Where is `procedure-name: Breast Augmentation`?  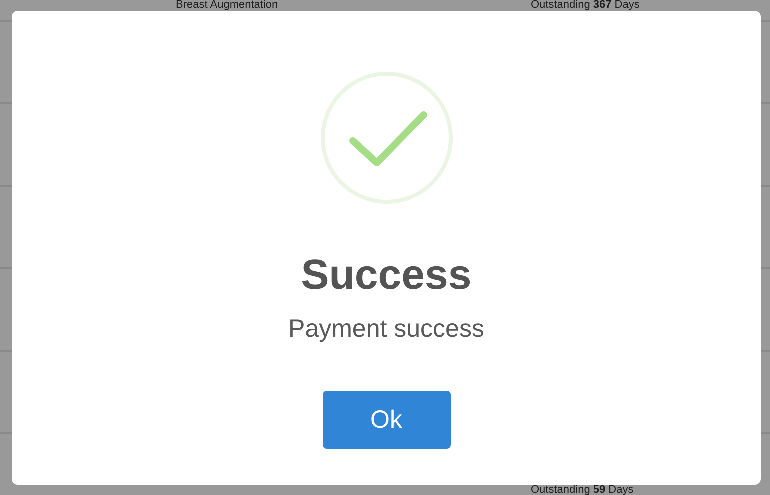
procedure-name: Breast Augmentation is located at coordinates (227, 5).